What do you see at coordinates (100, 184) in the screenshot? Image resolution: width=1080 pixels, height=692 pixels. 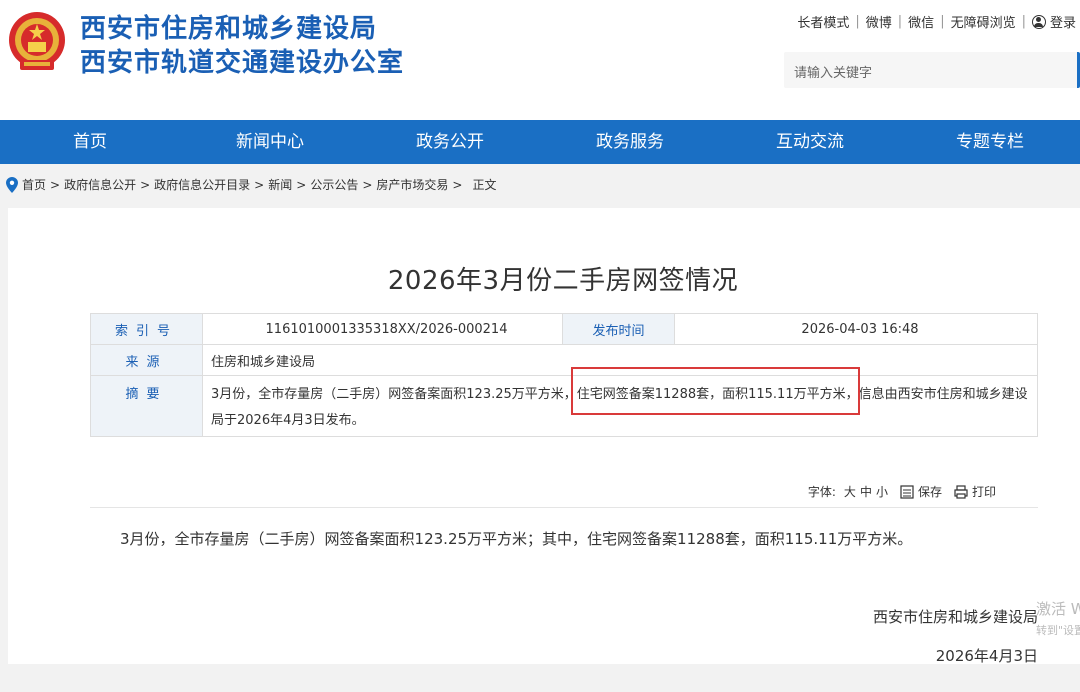 I see `breadcrumb-item: 政府信息公开` at bounding box center [100, 184].